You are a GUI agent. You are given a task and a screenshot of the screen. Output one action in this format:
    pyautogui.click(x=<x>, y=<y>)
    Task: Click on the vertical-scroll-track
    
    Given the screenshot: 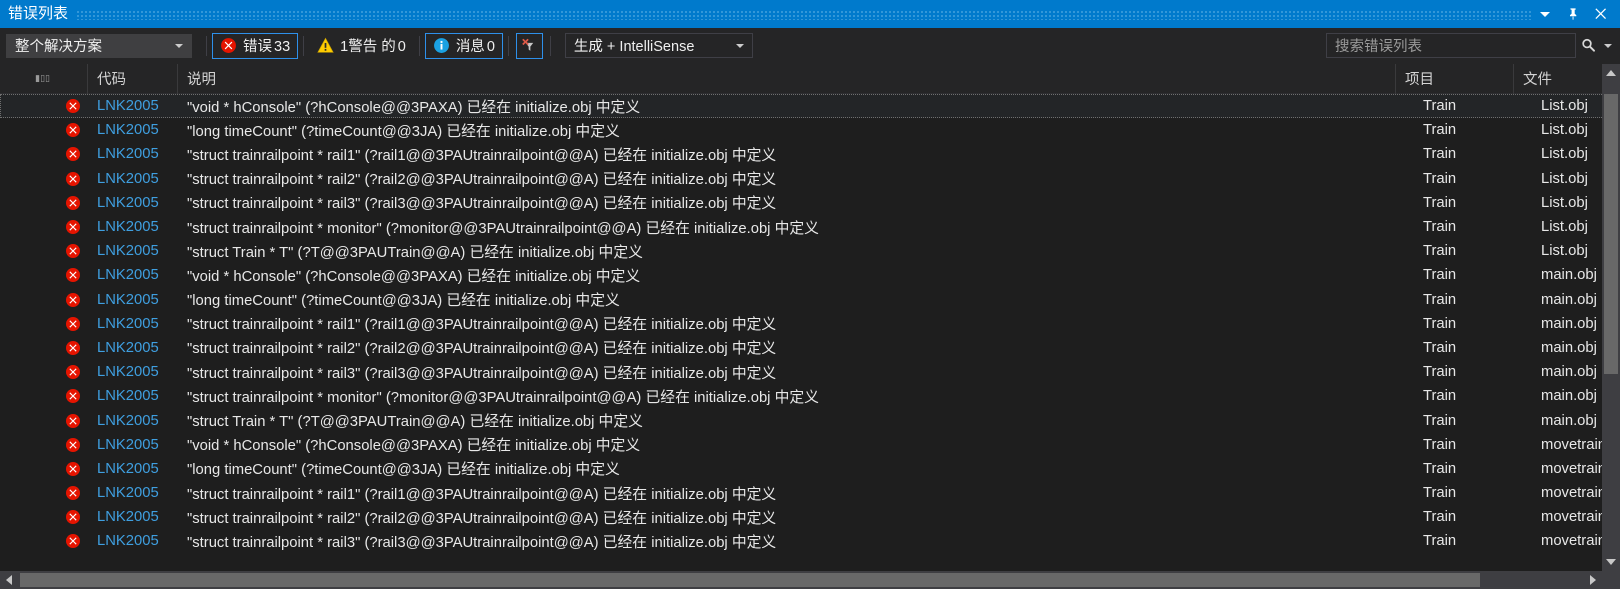 What is the action you would take?
    pyautogui.click(x=1611, y=317)
    